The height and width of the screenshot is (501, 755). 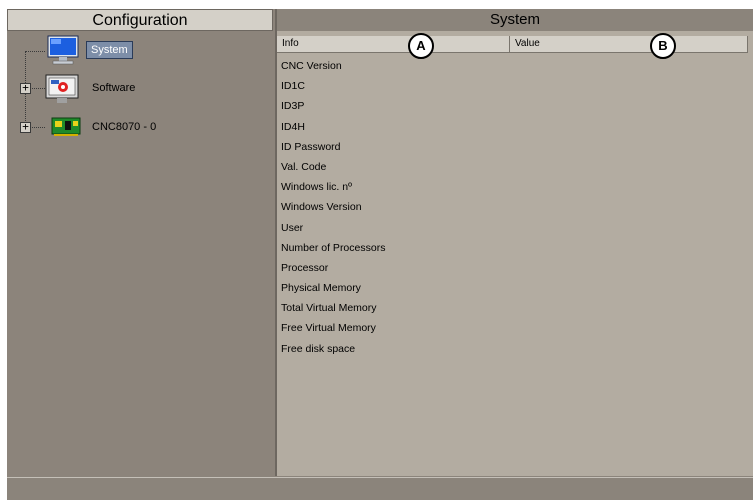 What do you see at coordinates (511, 349) in the screenshot?
I see `list-item: Free disk space` at bounding box center [511, 349].